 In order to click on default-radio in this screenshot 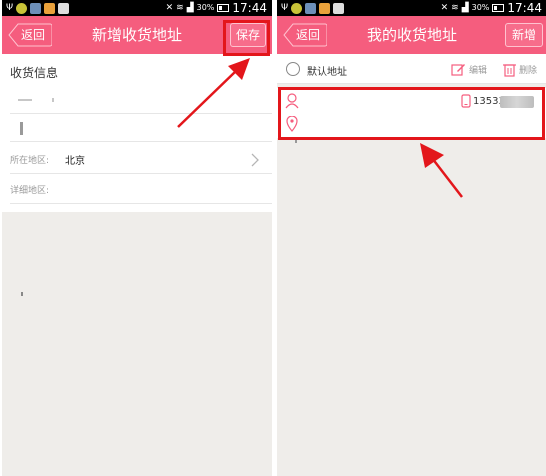, I will do `click(293, 69)`.